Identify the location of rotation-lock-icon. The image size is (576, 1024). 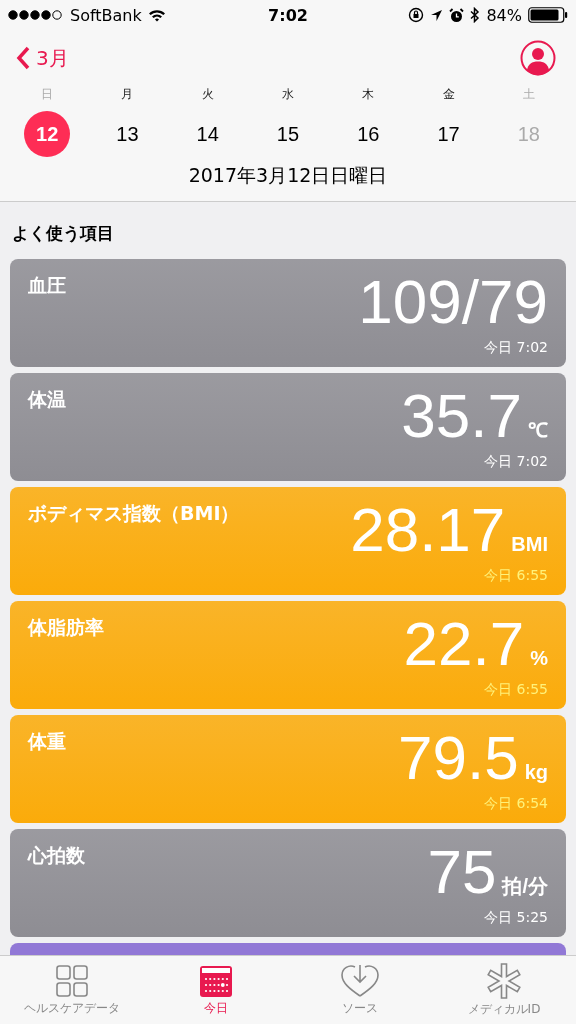
(416, 15).